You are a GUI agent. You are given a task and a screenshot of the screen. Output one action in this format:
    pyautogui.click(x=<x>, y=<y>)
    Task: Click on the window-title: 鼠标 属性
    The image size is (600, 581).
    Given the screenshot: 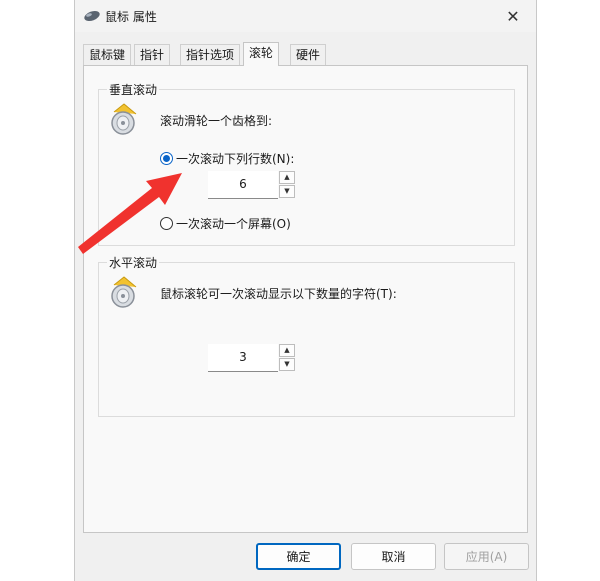 What is the action you would take?
    pyautogui.click(x=131, y=17)
    